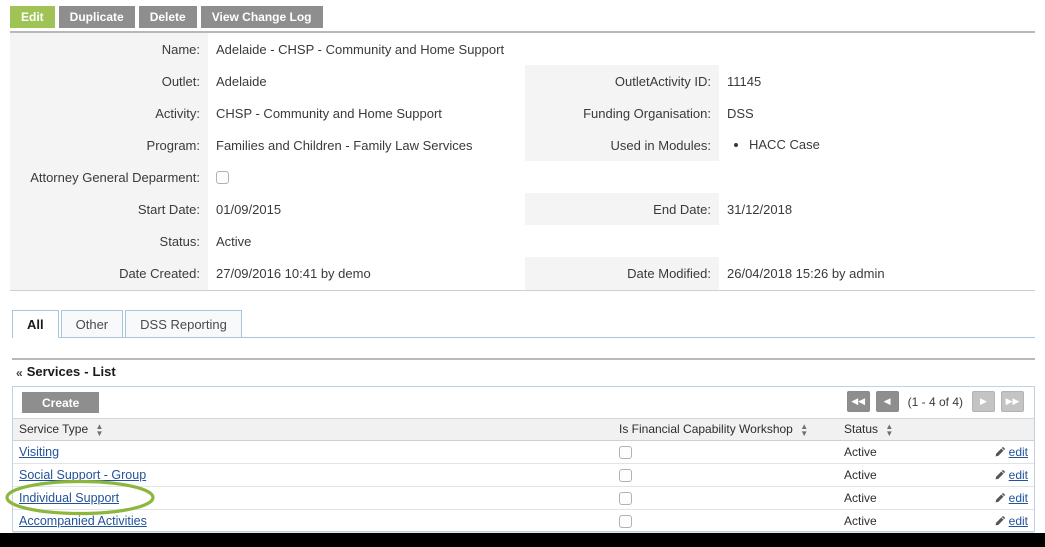  Describe the element at coordinates (622, 81) in the screenshot. I see `outlet-activity-id-label: OutletActivity ID:` at that location.